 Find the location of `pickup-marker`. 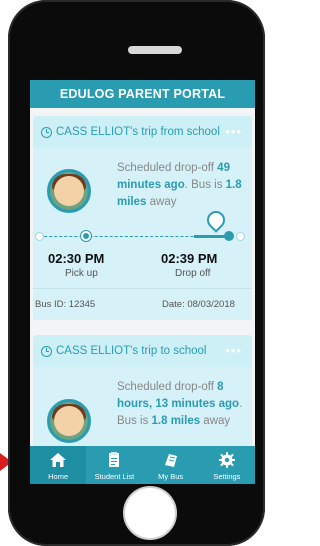

pickup-marker is located at coordinates (86, 236).